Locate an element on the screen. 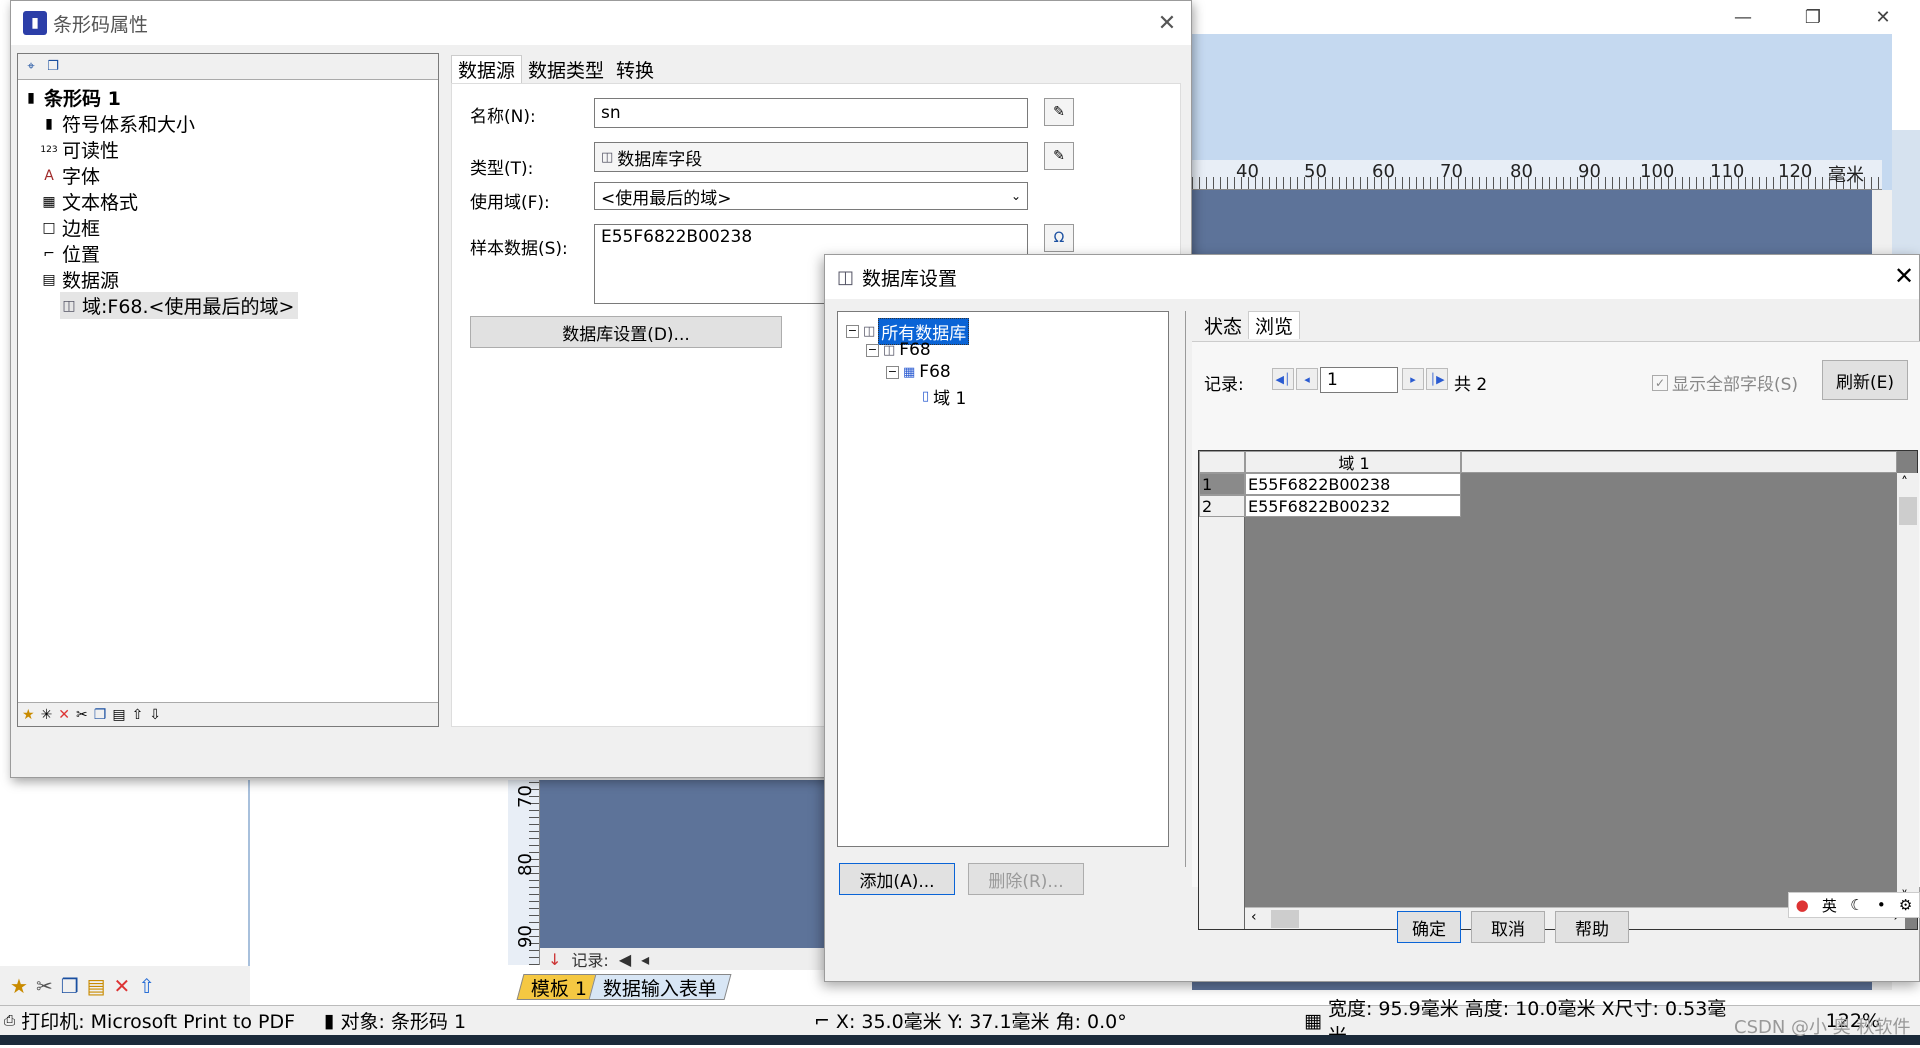  tab-datasource: 数据源 is located at coordinates (487, 69).